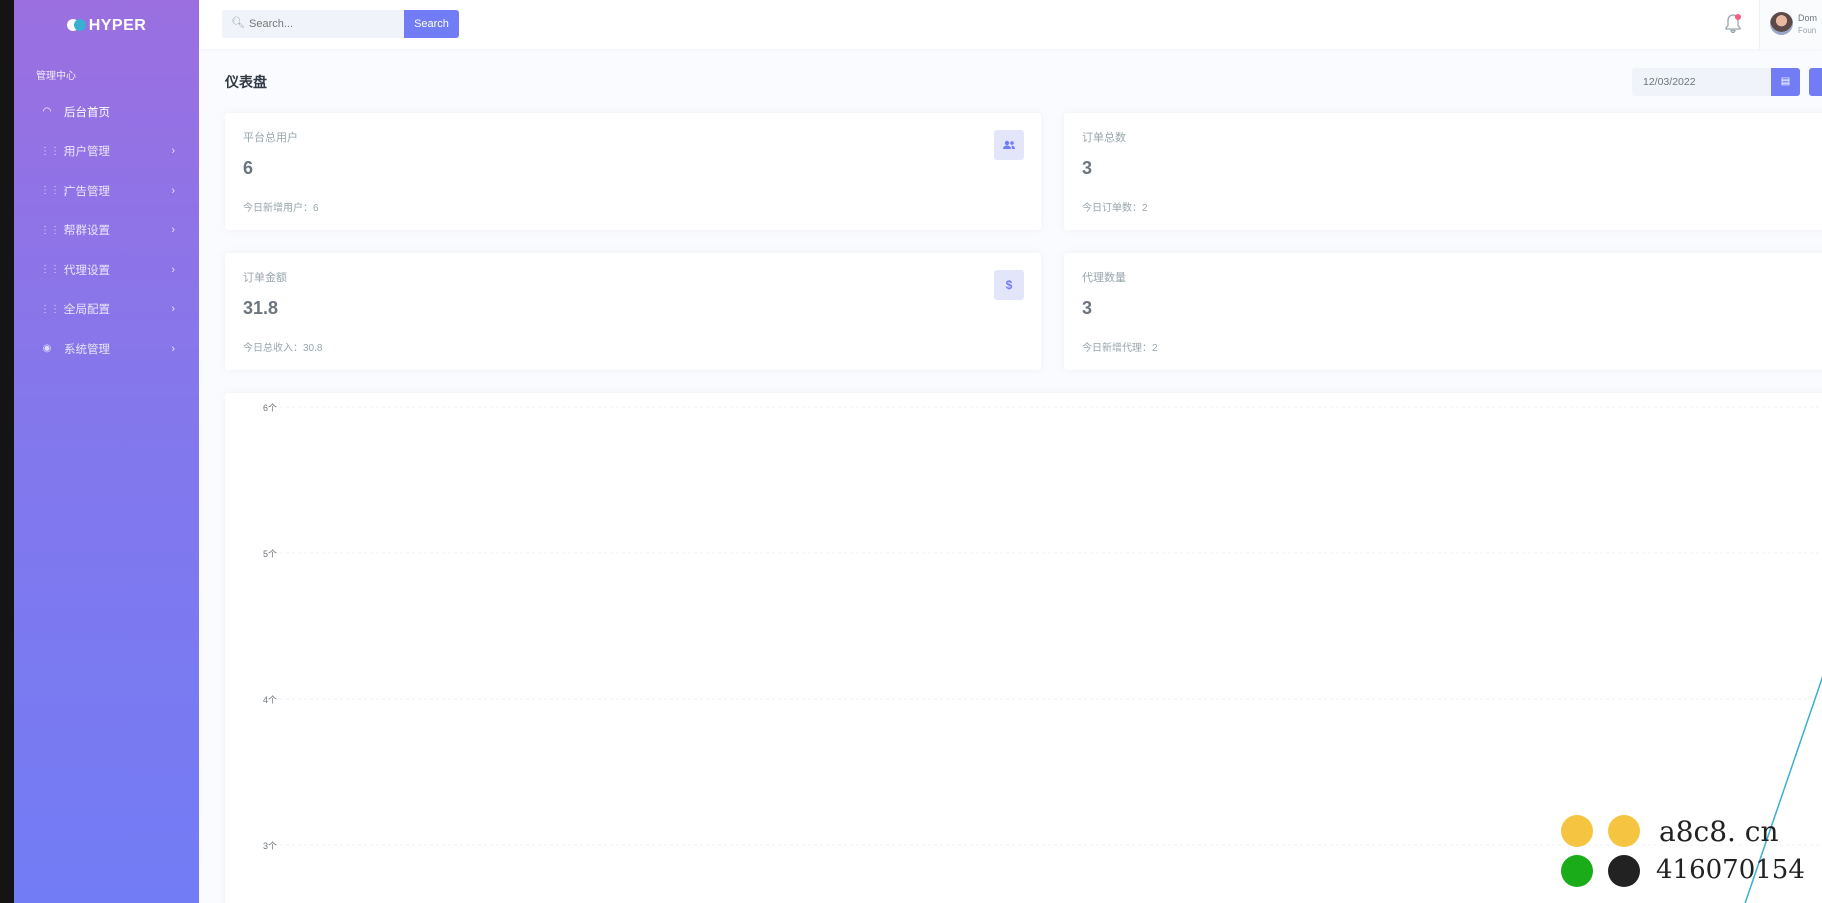 The height and width of the screenshot is (903, 1822). What do you see at coordinates (1730, 870) in the screenshot?
I see `watermark-qq-number: 416070154` at bounding box center [1730, 870].